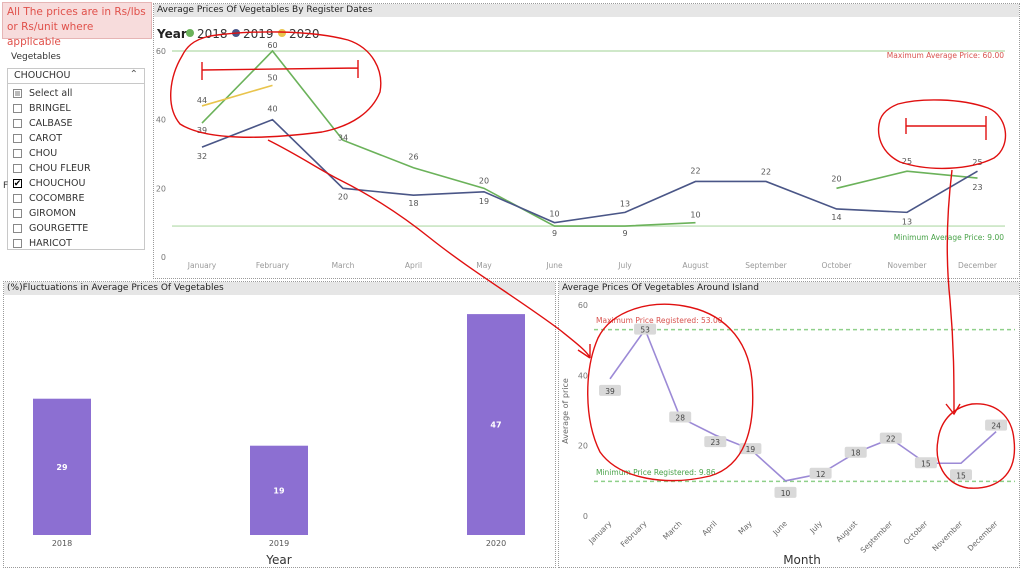  What do you see at coordinates (496, 543) in the screenshot?
I see `x-tick-label: 2020` at bounding box center [496, 543].